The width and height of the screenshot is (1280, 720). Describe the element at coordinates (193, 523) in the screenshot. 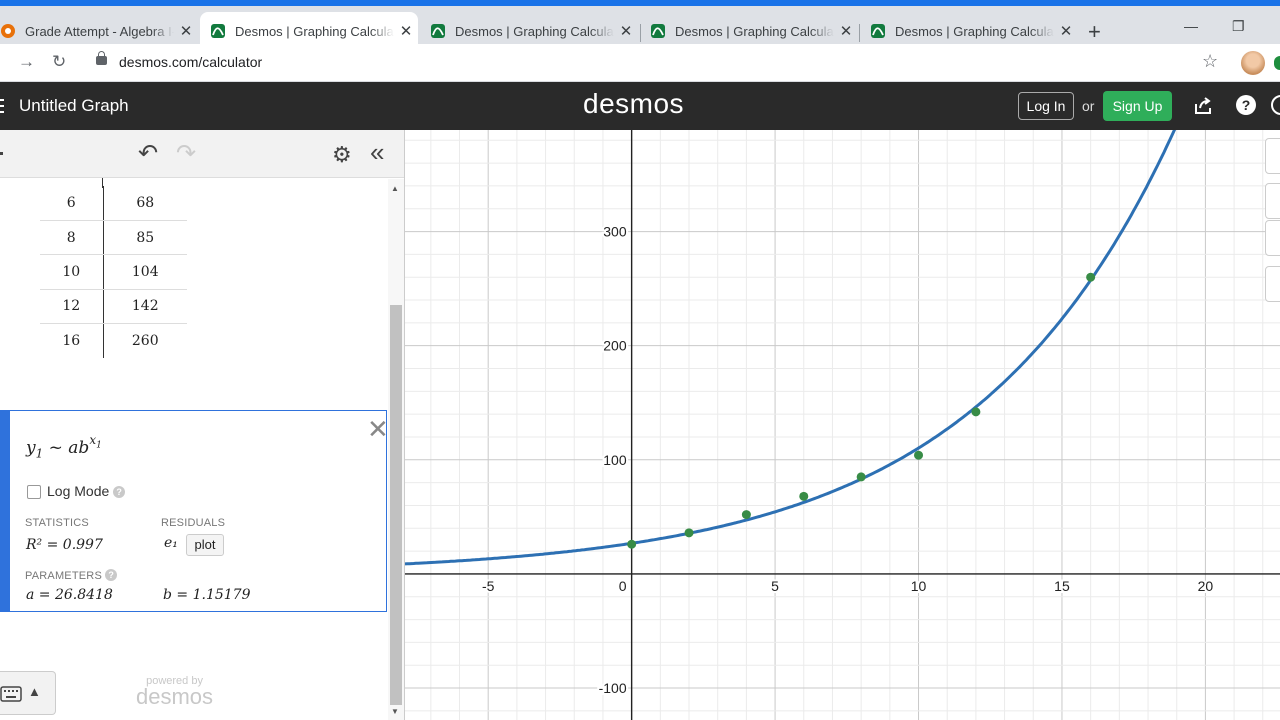

I see `residuals-label: RESIDUALS` at that location.